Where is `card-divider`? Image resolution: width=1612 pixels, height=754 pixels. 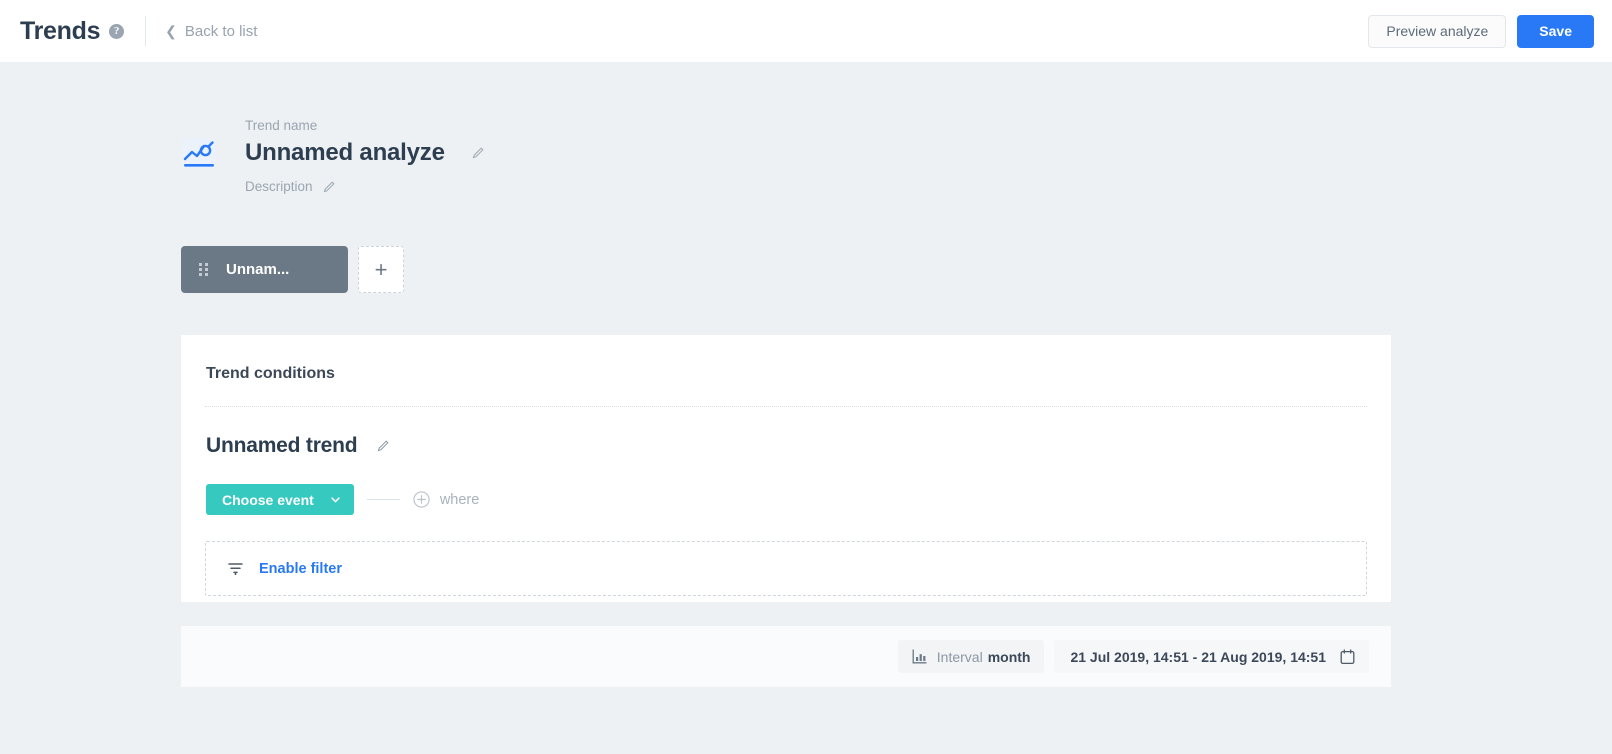 card-divider is located at coordinates (786, 406).